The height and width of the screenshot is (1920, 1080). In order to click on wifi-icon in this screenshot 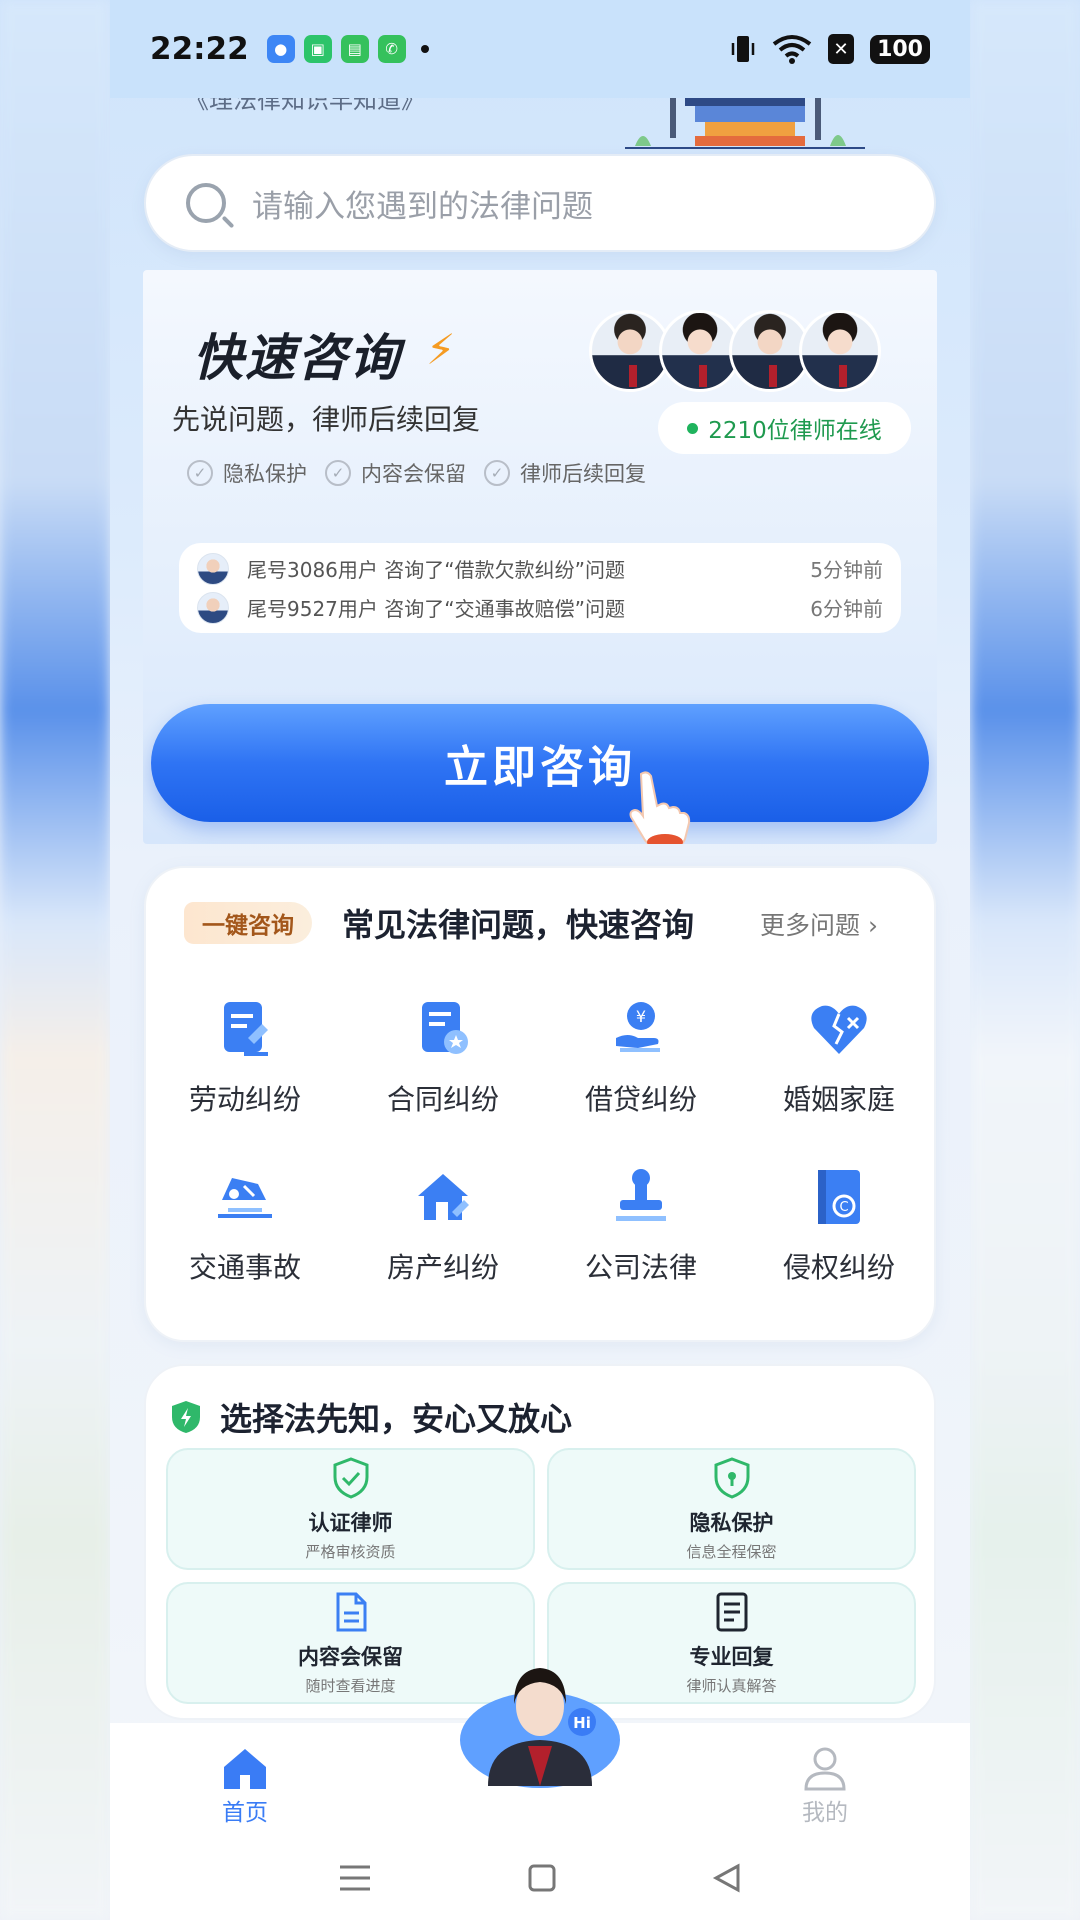, I will do `click(792, 49)`.